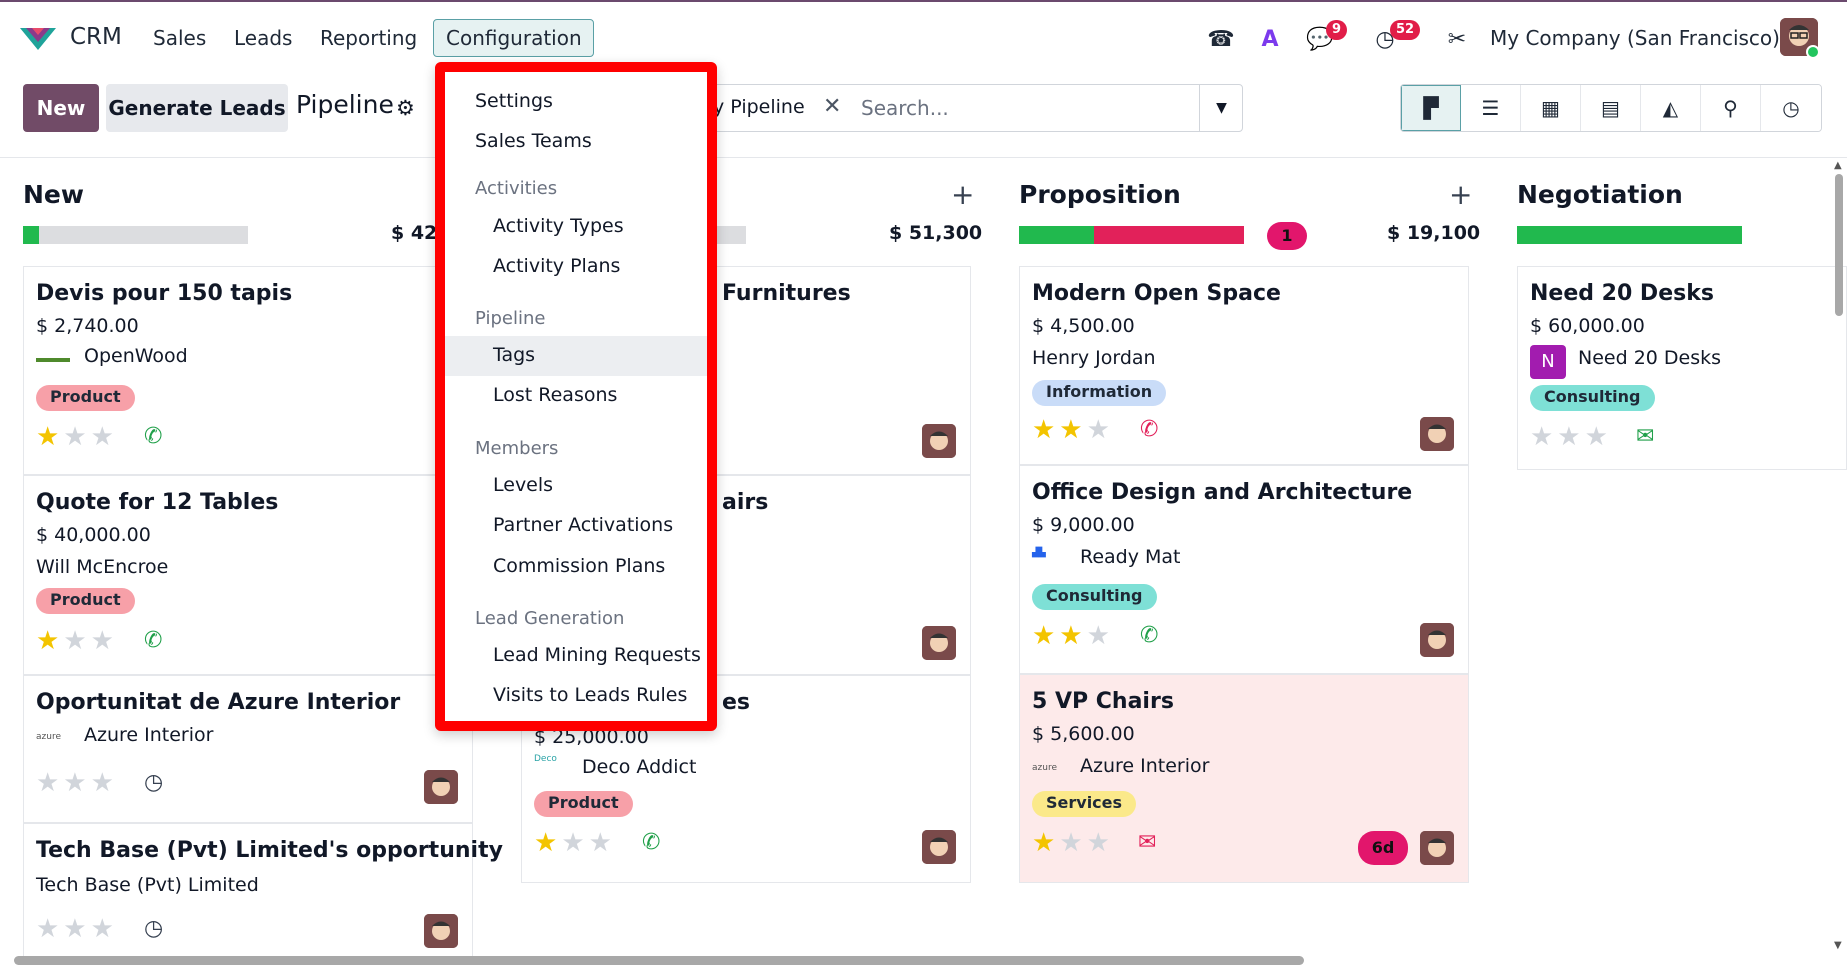 The image size is (1847, 968). What do you see at coordinates (1731, 108) in the screenshot?
I see `map-view-icon: ⚲` at bounding box center [1731, 108].